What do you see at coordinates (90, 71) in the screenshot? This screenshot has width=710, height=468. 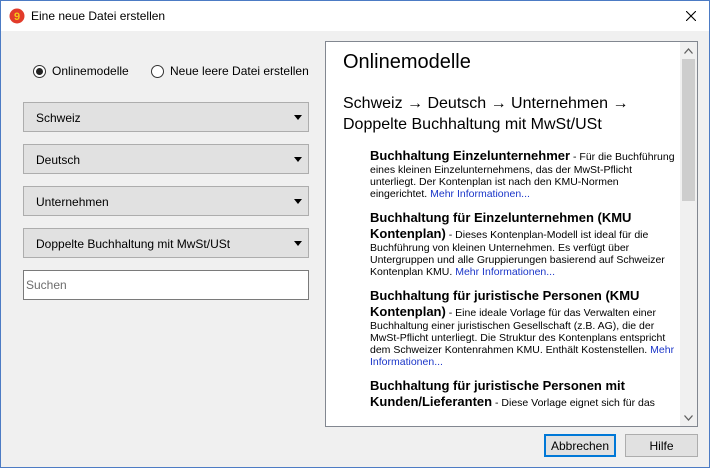 I see `radio-onlinemodelle-label: Onlinemodelle` at bounding box center [90, 71].